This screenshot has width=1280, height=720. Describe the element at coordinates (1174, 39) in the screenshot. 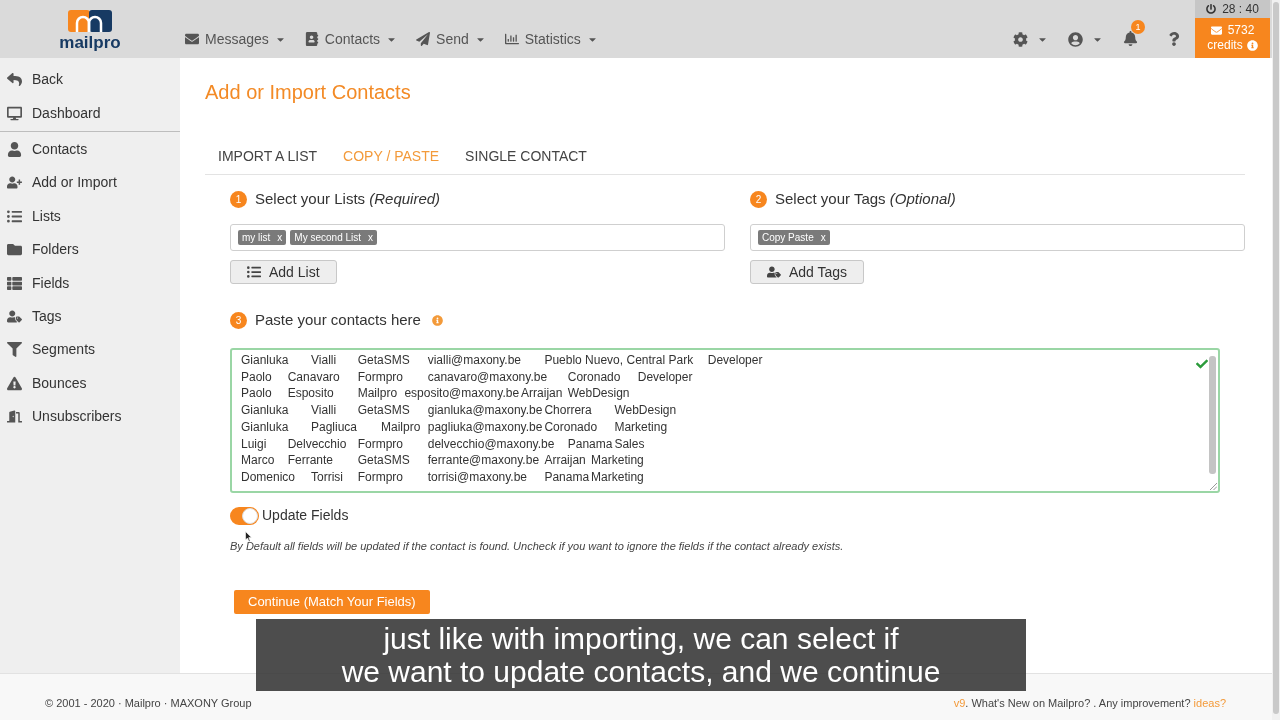

I see `help-icon` at that location.